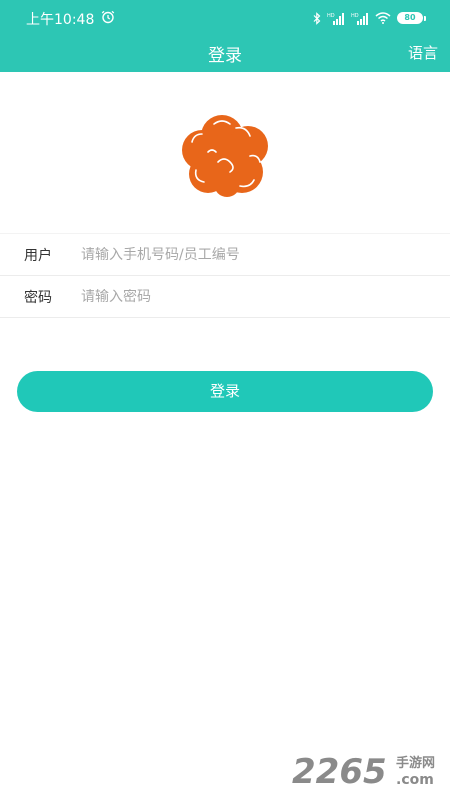 This screenshot has height=800, width=450. Describe the element at coordinates (225, 18) in the screenshot. I see `status-bar: 上午10:48 HD HD 80` at that location.